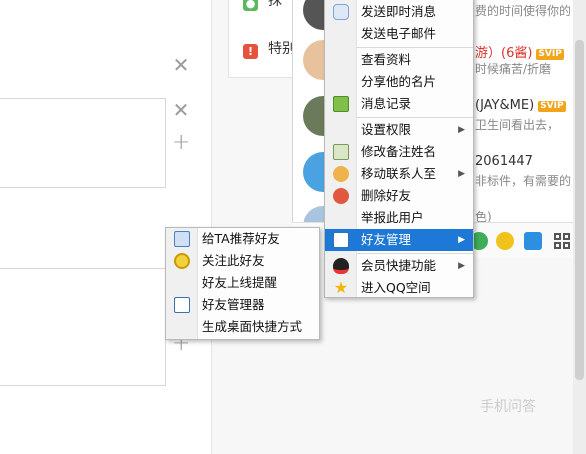 The width and height of the screenshot is (586, 454). I want to click on contact-signature: 卫生间看出去，, so click(517, 125).